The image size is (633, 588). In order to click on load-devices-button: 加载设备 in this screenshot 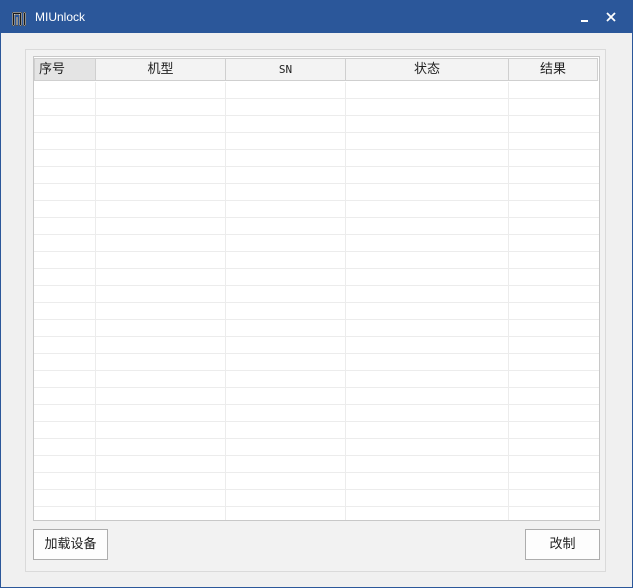, I will do `click(70, 544)`.